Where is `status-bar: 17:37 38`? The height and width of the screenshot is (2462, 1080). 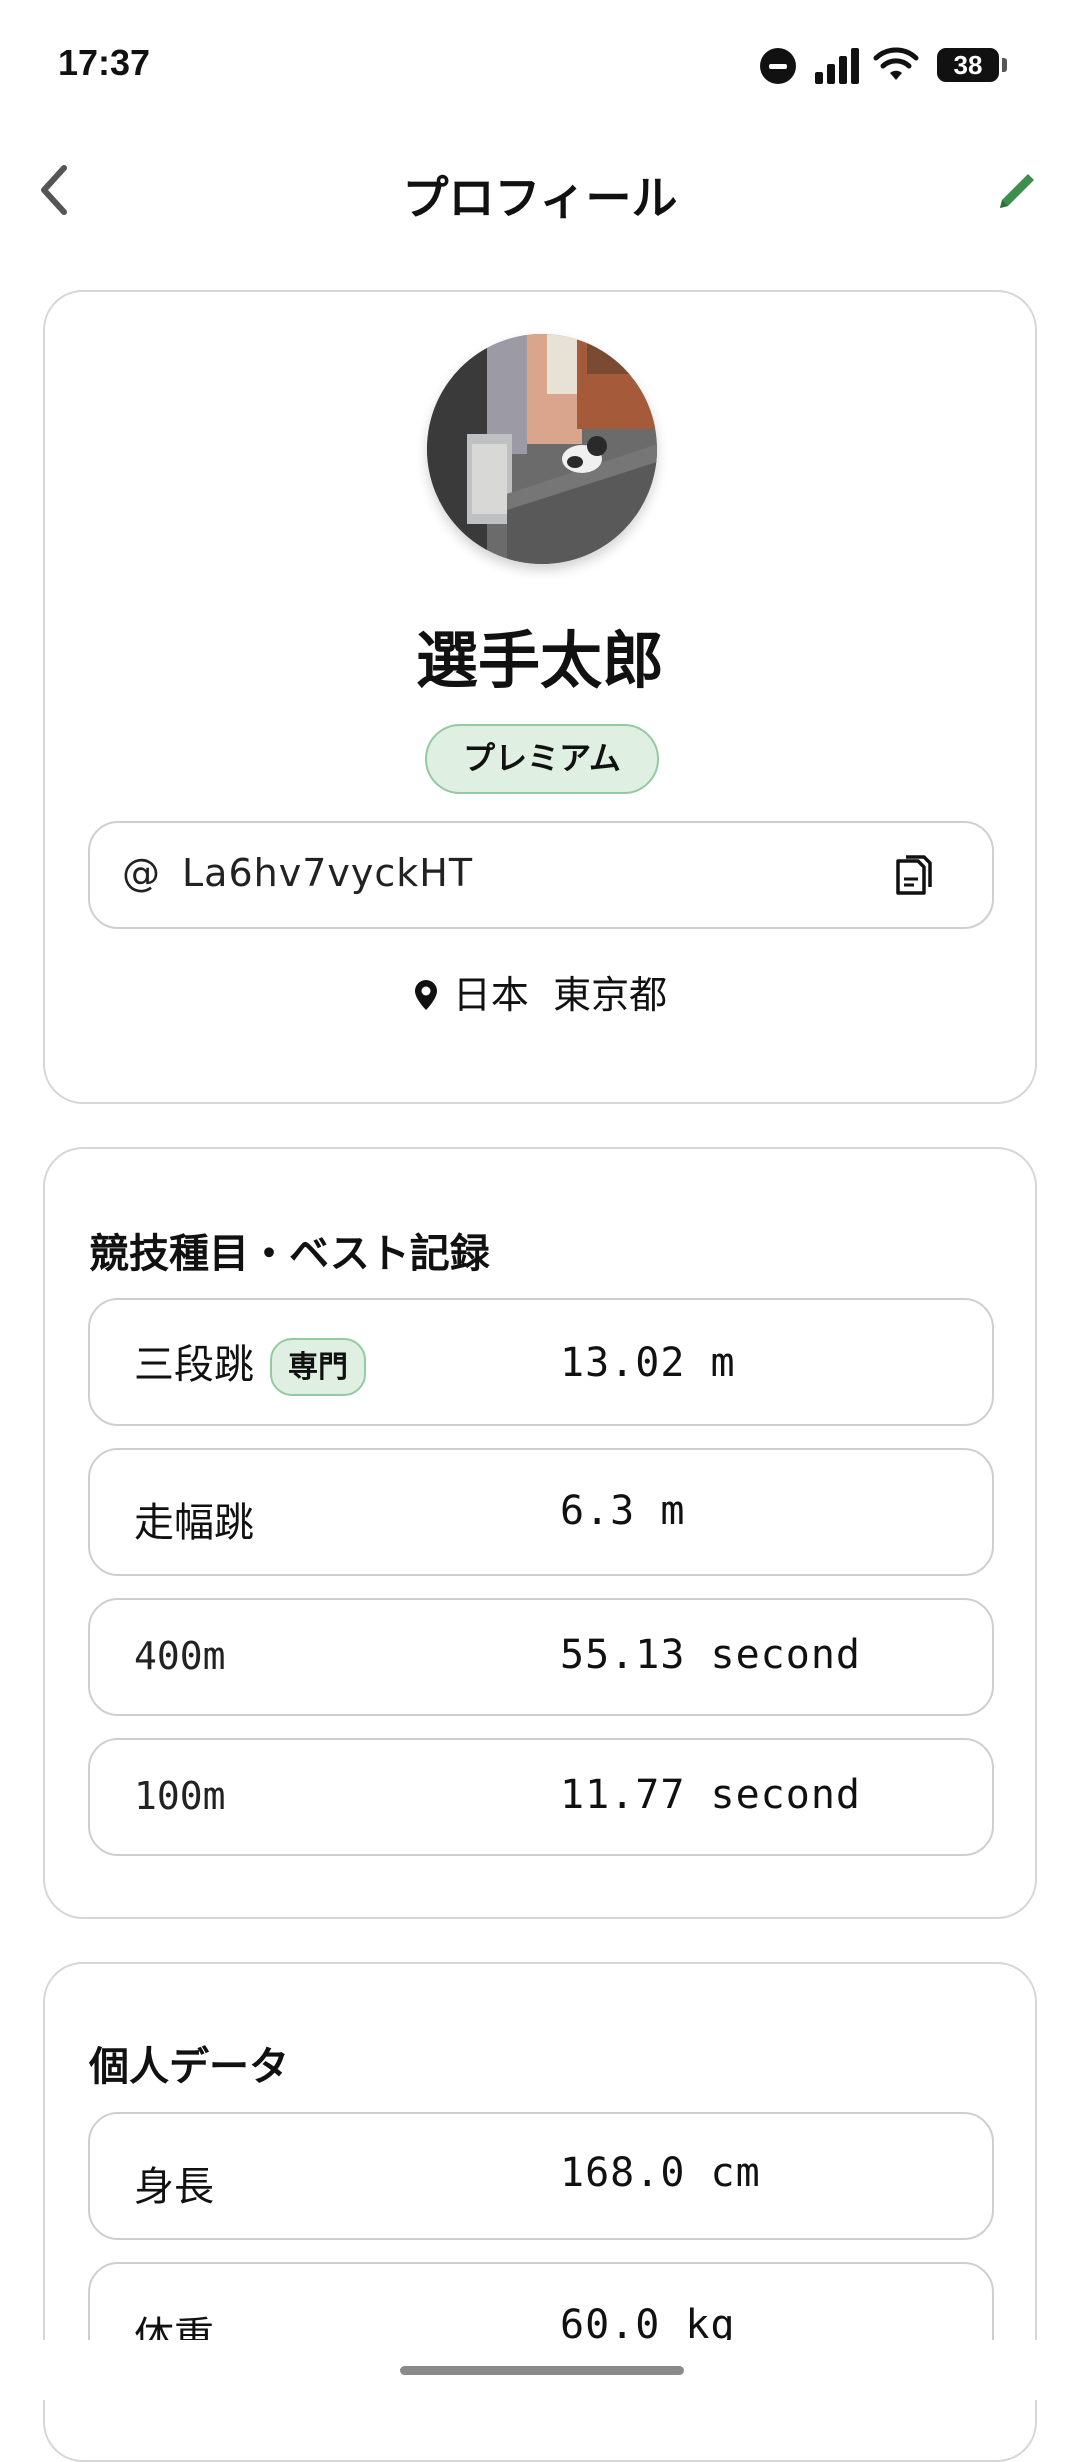 status-bar: 17:37 38 is located at coordinates (540, 65).